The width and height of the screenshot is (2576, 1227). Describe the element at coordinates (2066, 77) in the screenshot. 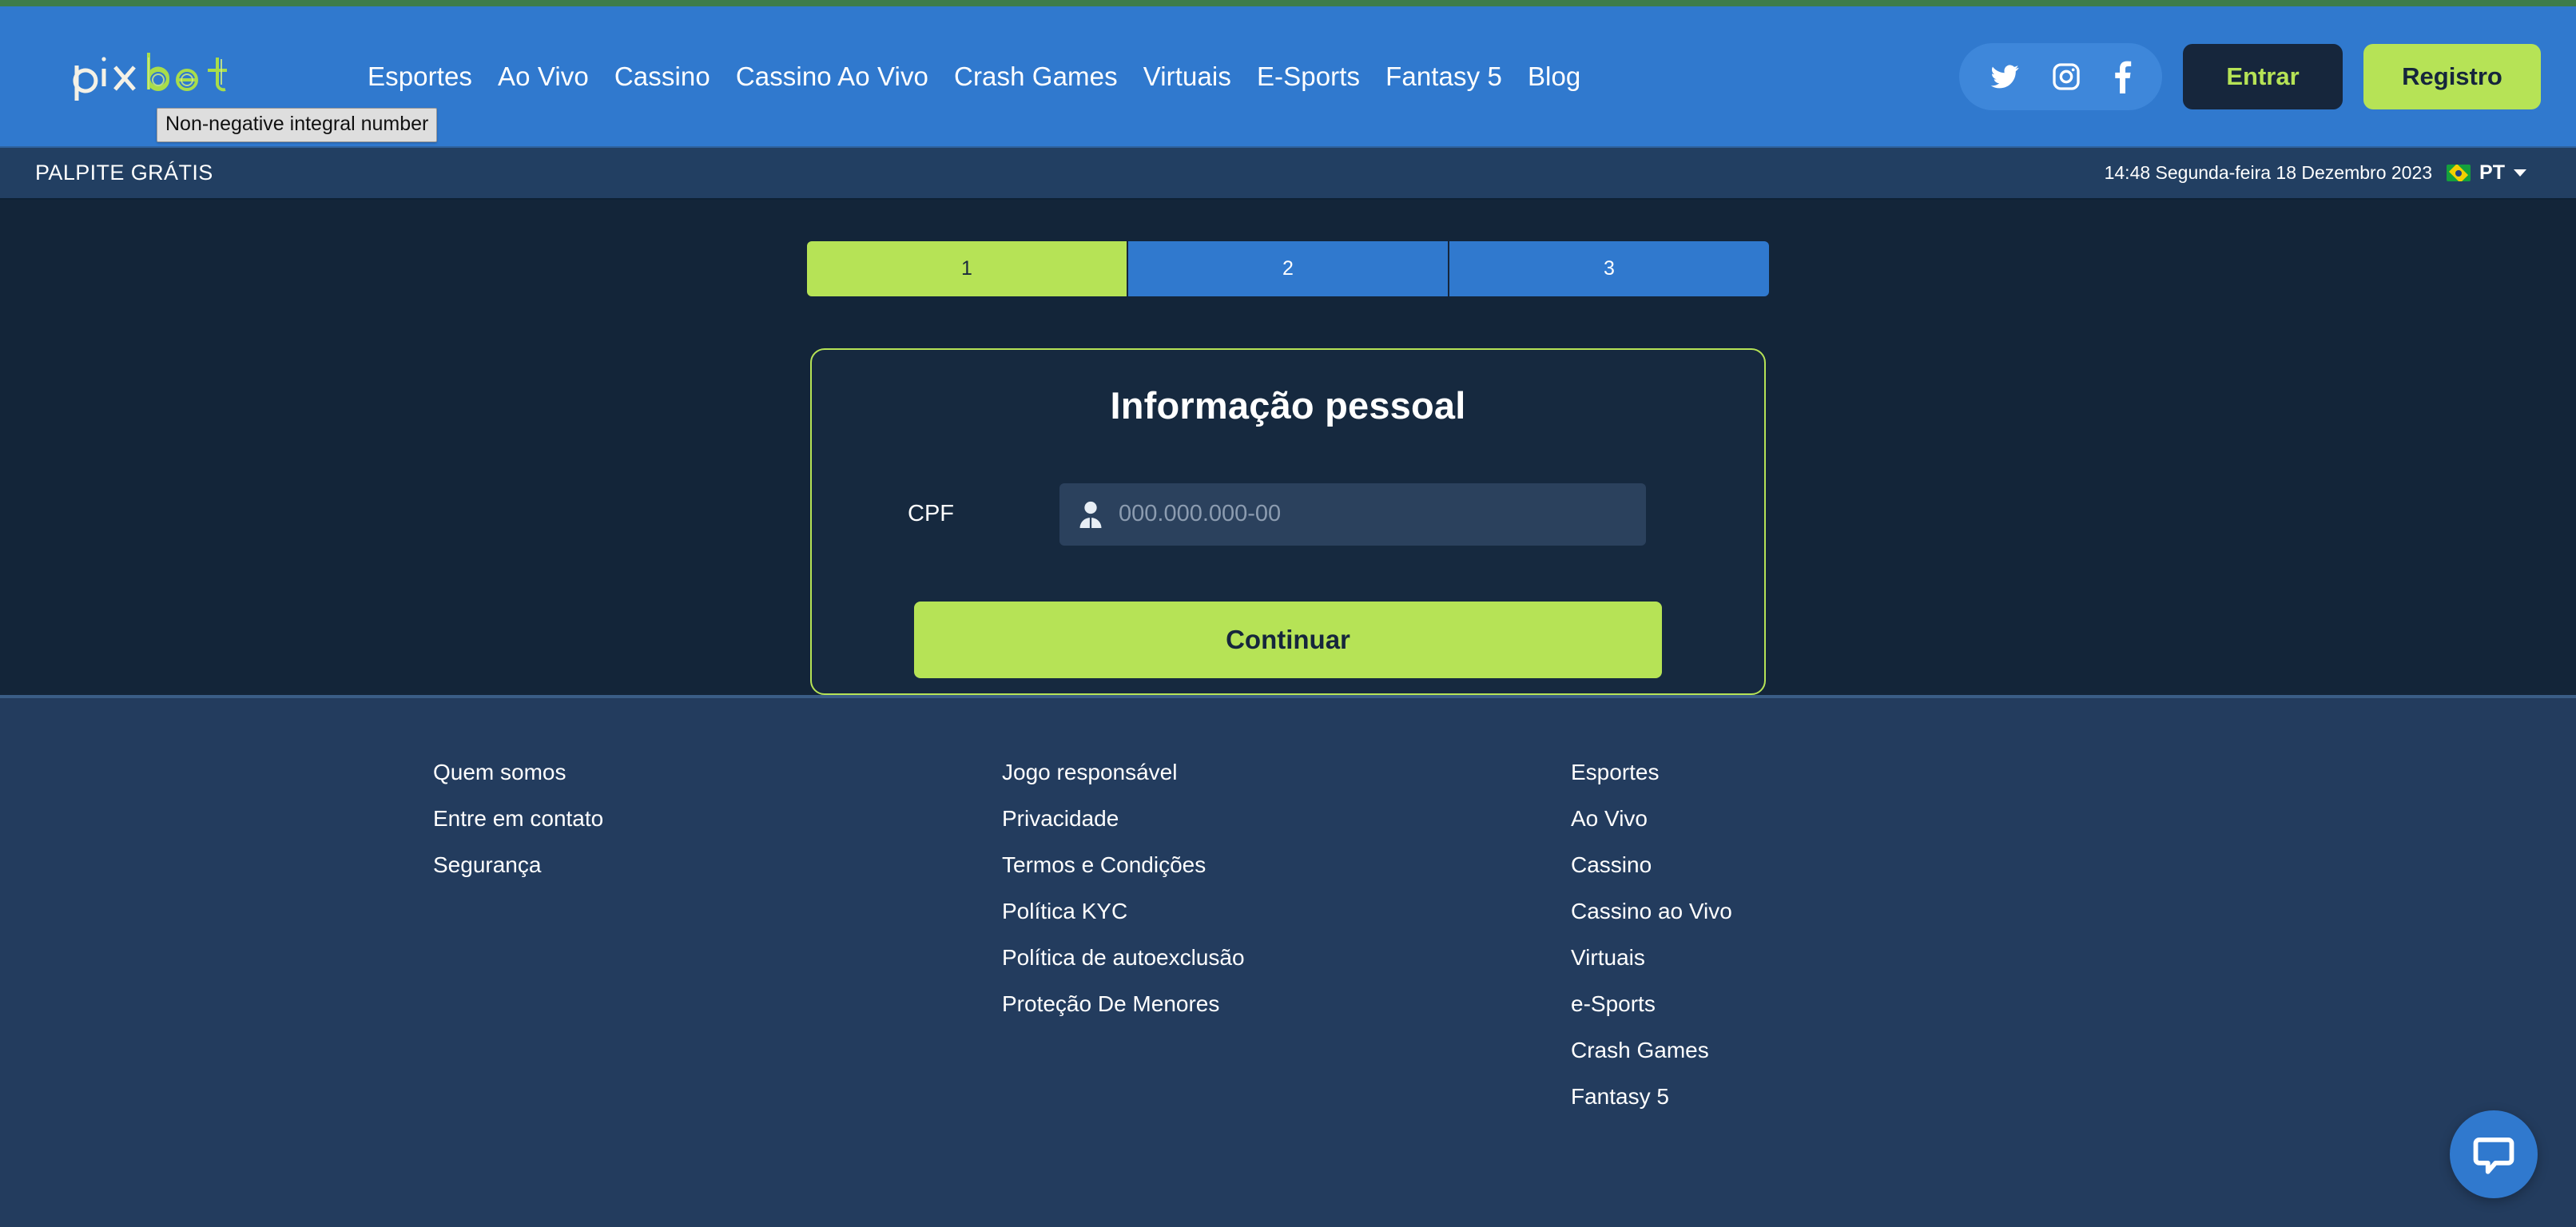

I see `instagram-icon` at that location.